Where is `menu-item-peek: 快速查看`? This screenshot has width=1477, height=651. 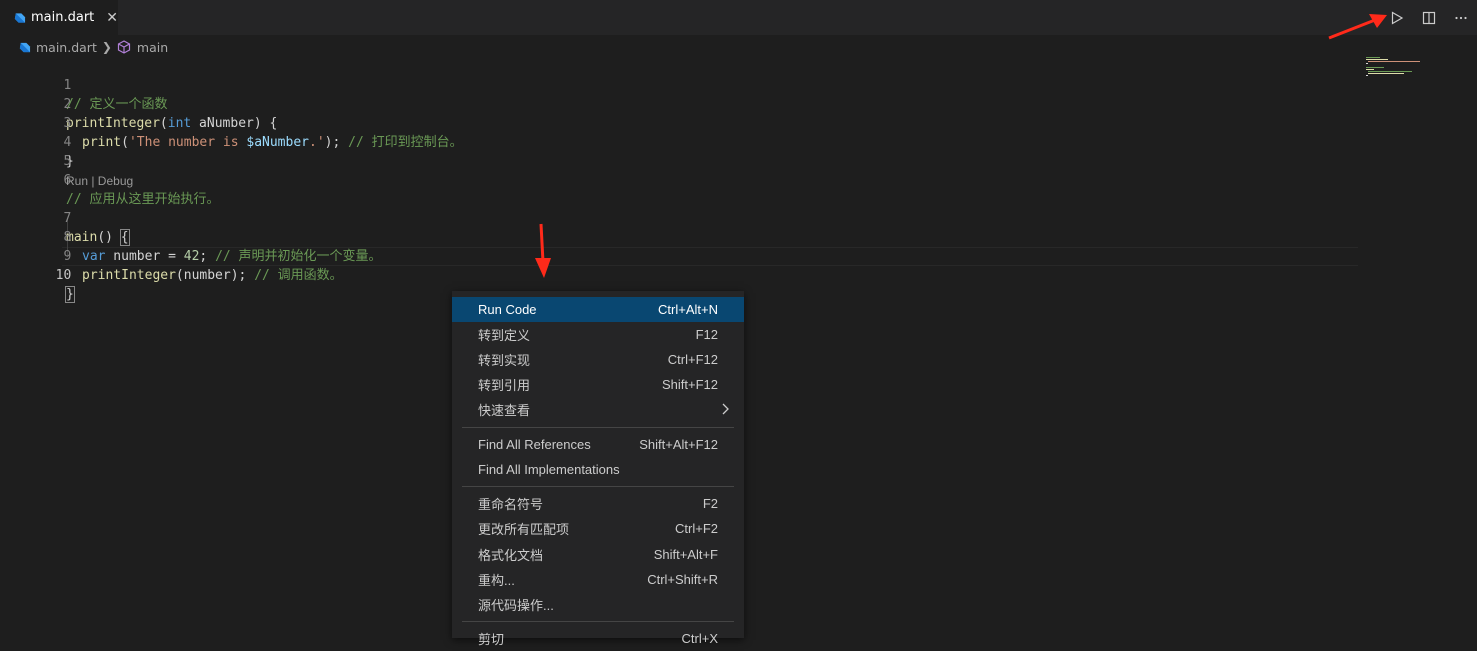 menu-item-peek: 快速查看 is located at coordinates (598, 409).